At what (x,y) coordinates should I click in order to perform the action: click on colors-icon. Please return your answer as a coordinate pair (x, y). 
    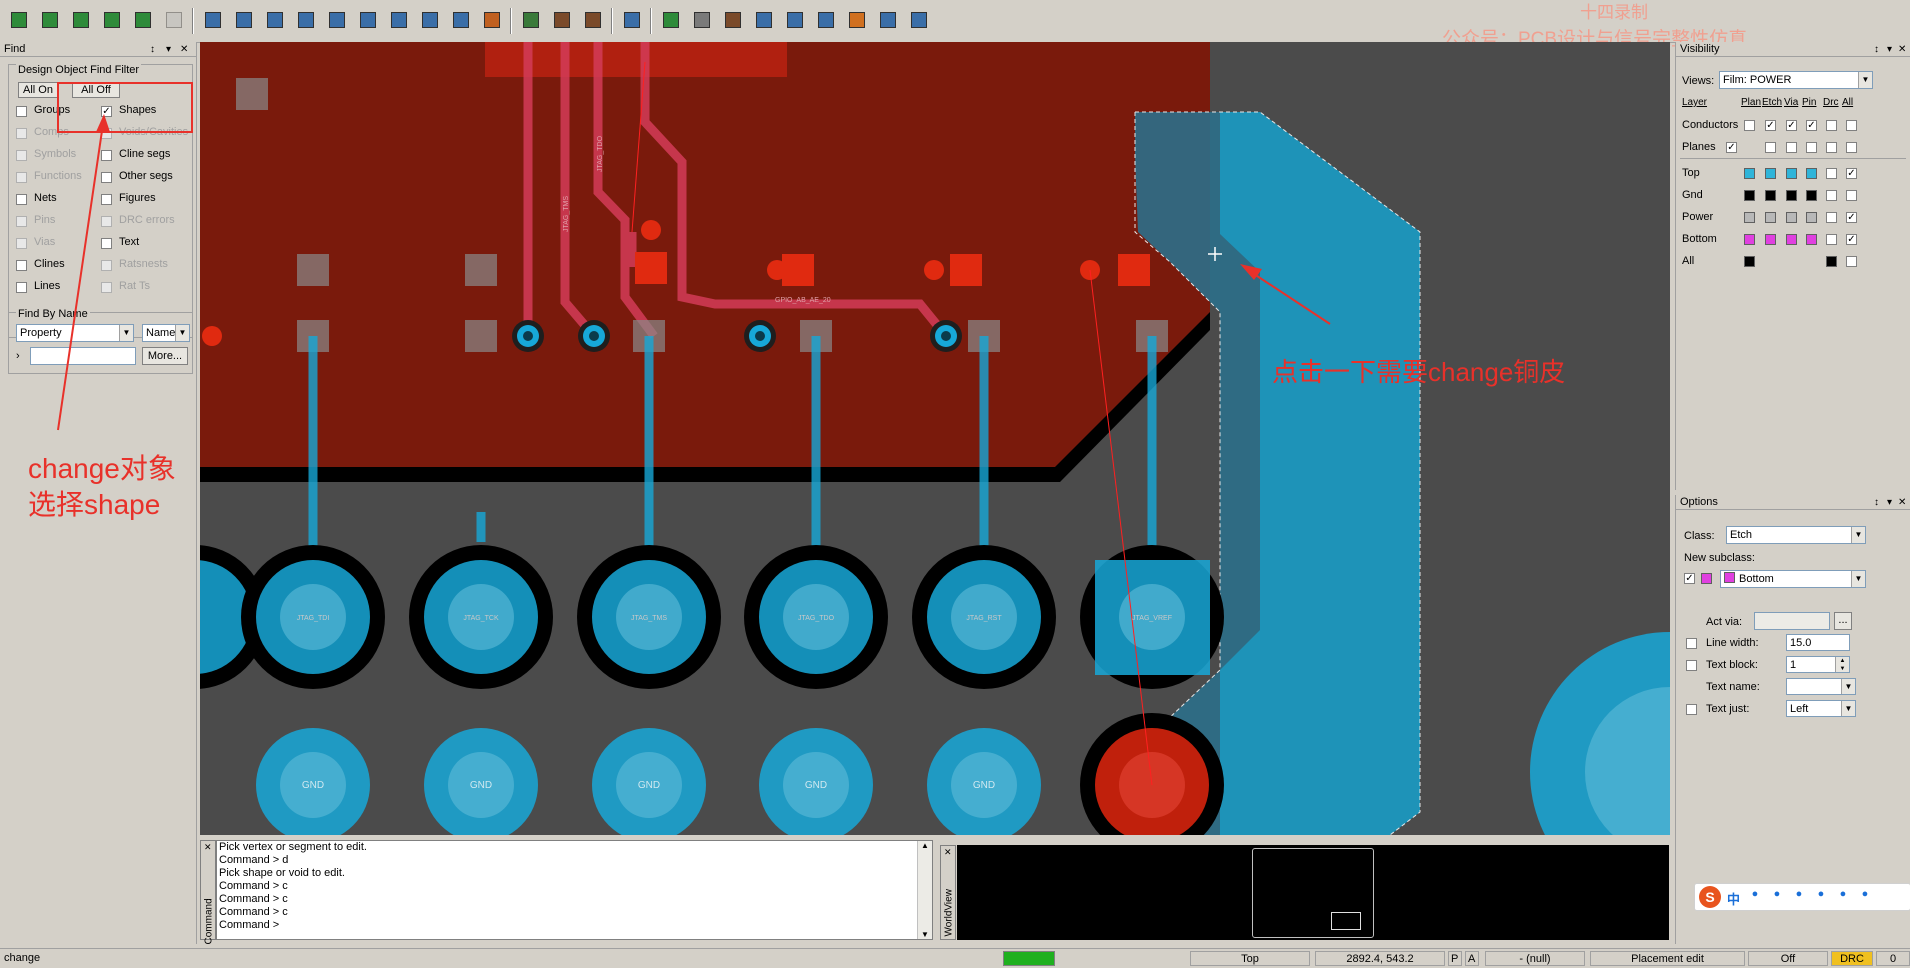
    Looking at the image, I should click on (919, 20).